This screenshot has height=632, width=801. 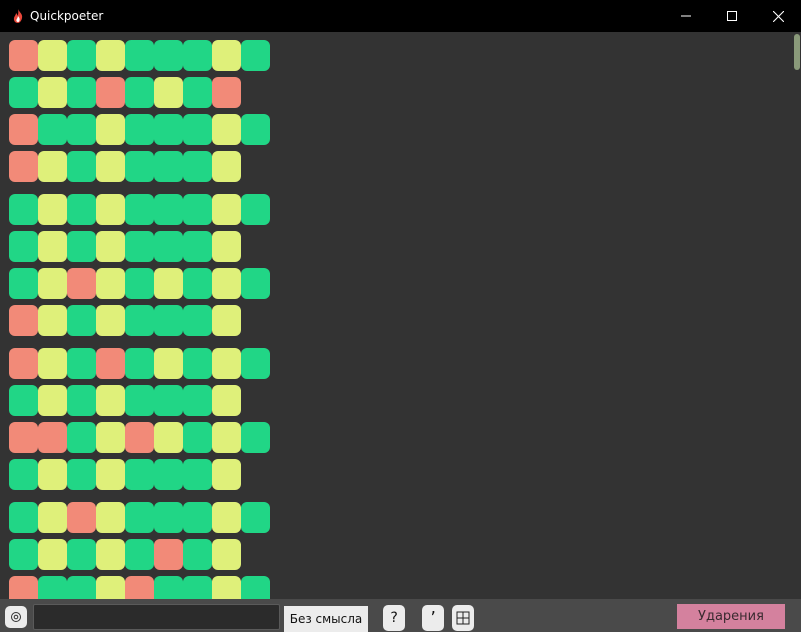 What do you see at coordinates (156, 617) in the screenshot?
I see `text-input` at bounding box center [156, 617].